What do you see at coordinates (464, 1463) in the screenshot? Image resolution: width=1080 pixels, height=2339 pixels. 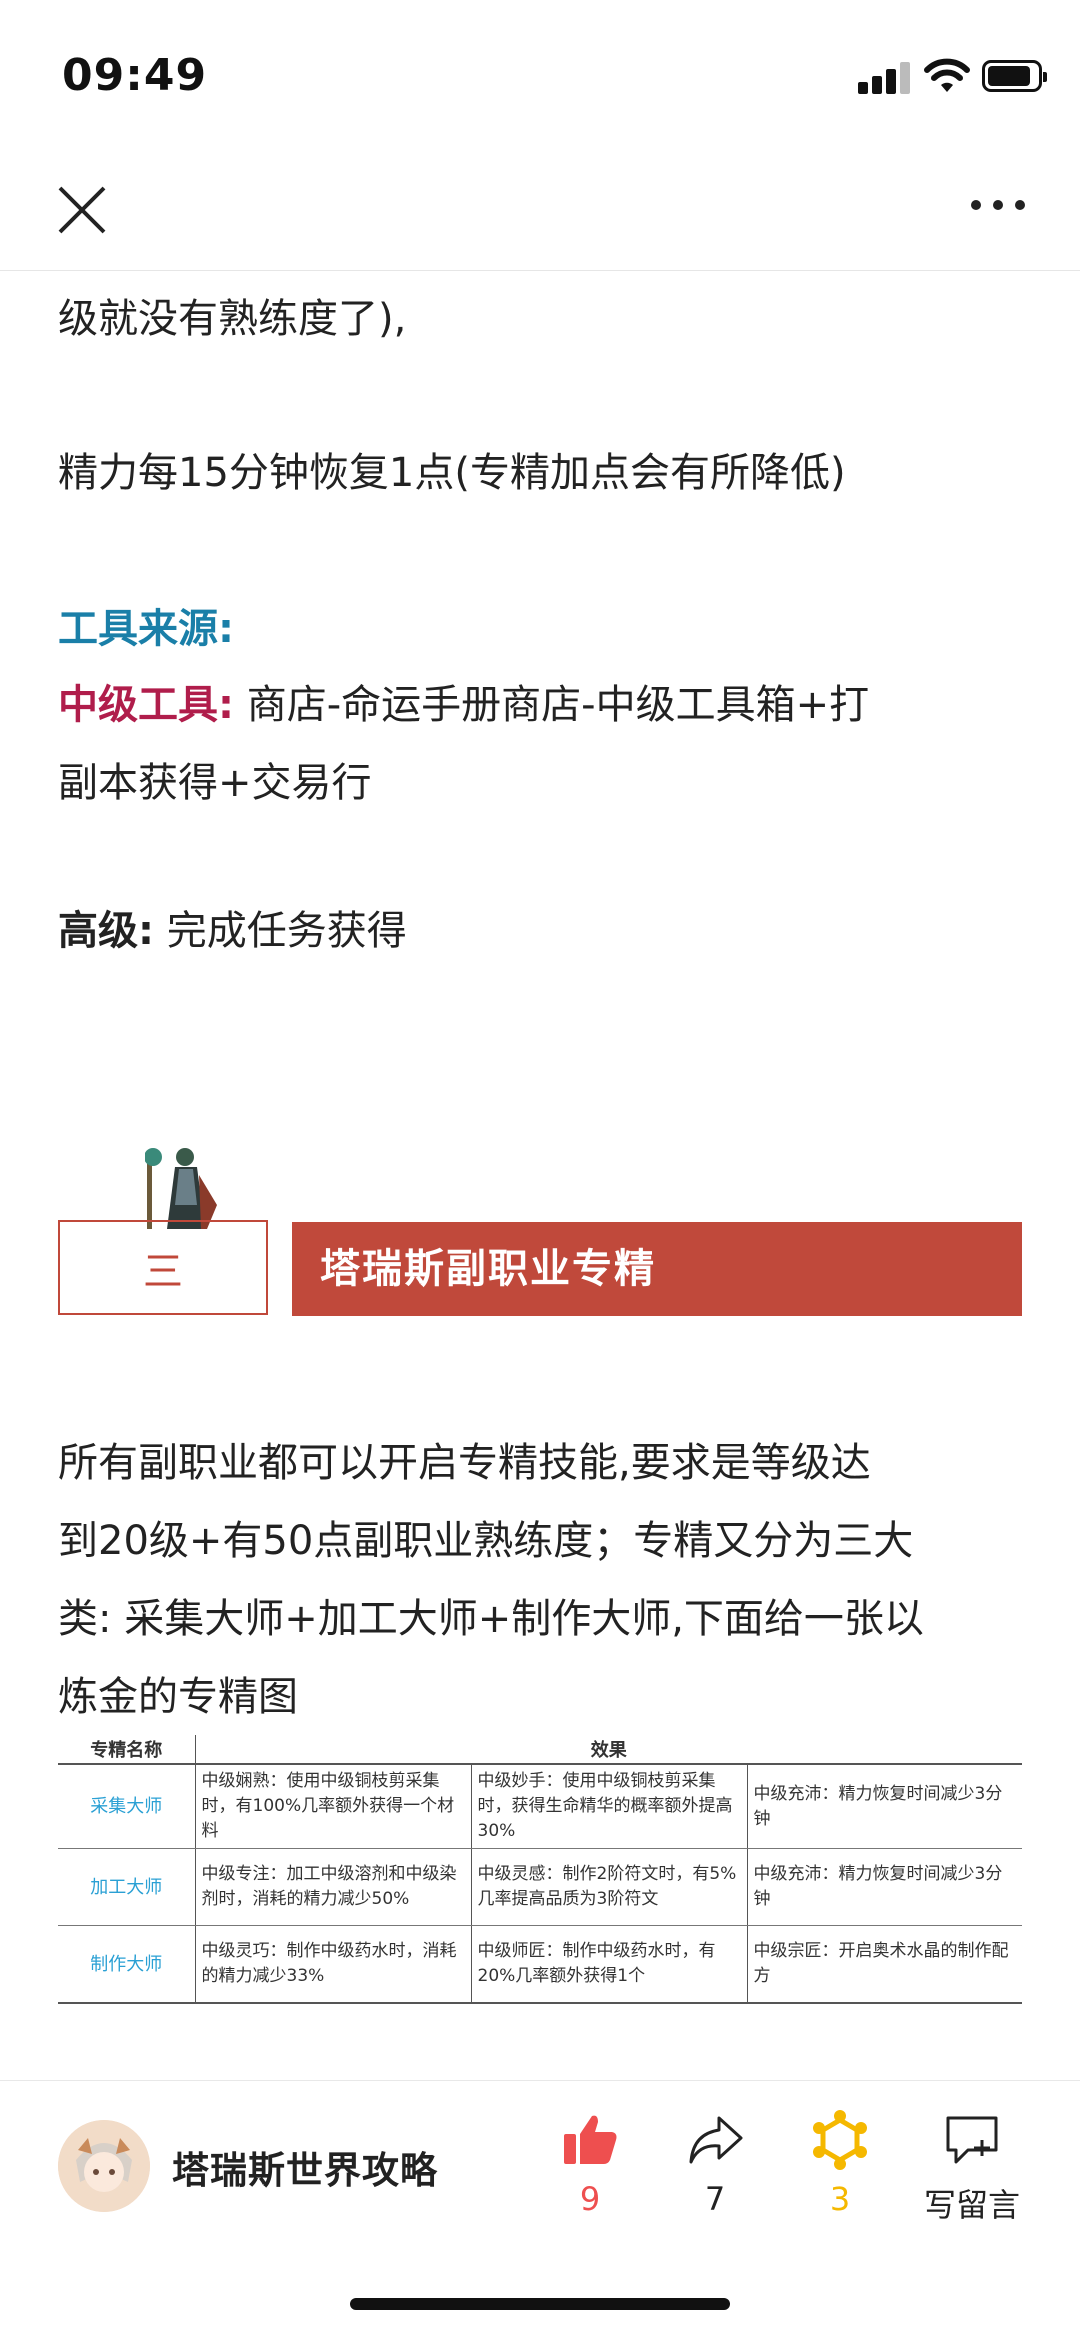 I see `article-paragraph-line: 所有副职业都可以开启专精技能,要求是等级达` at bounding box center [464, 1463].